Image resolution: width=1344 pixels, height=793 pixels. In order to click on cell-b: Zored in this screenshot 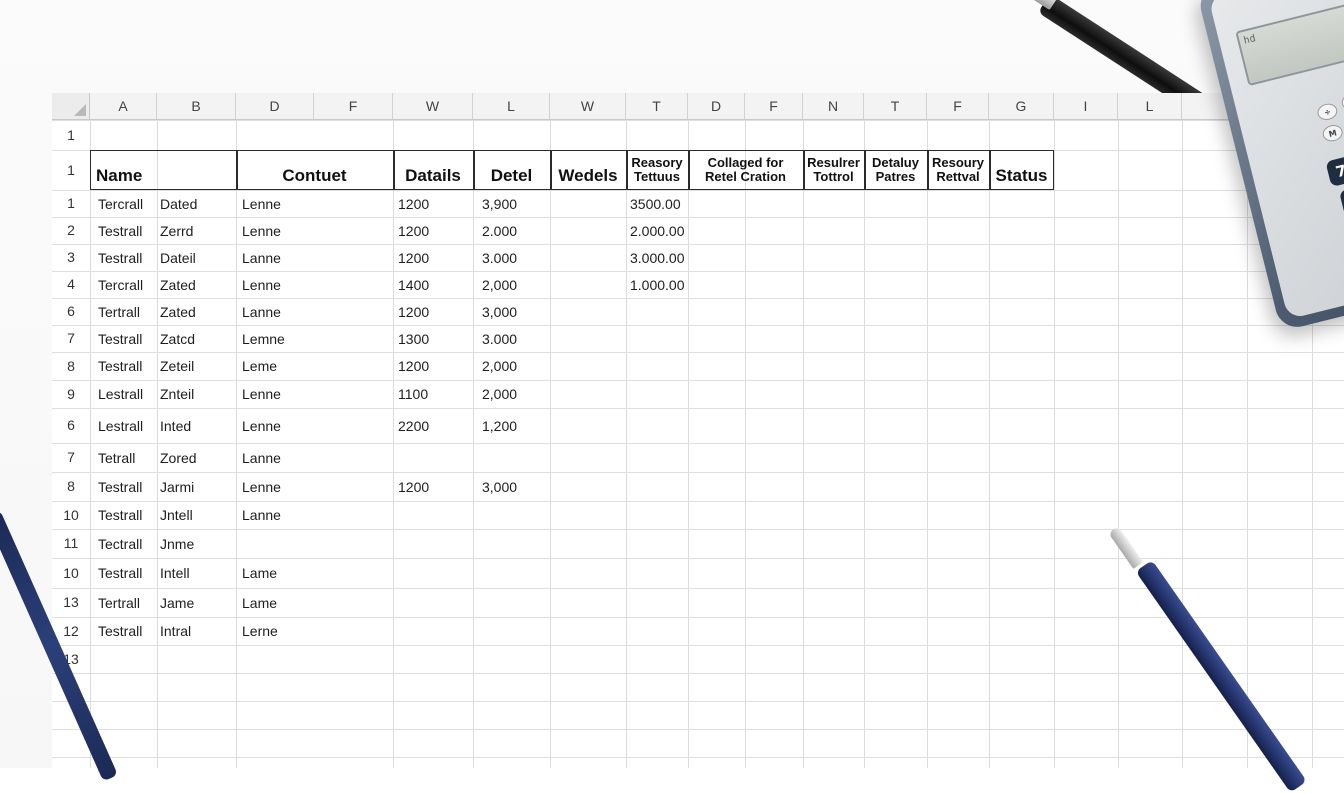, I will do `click(198, 457)`.